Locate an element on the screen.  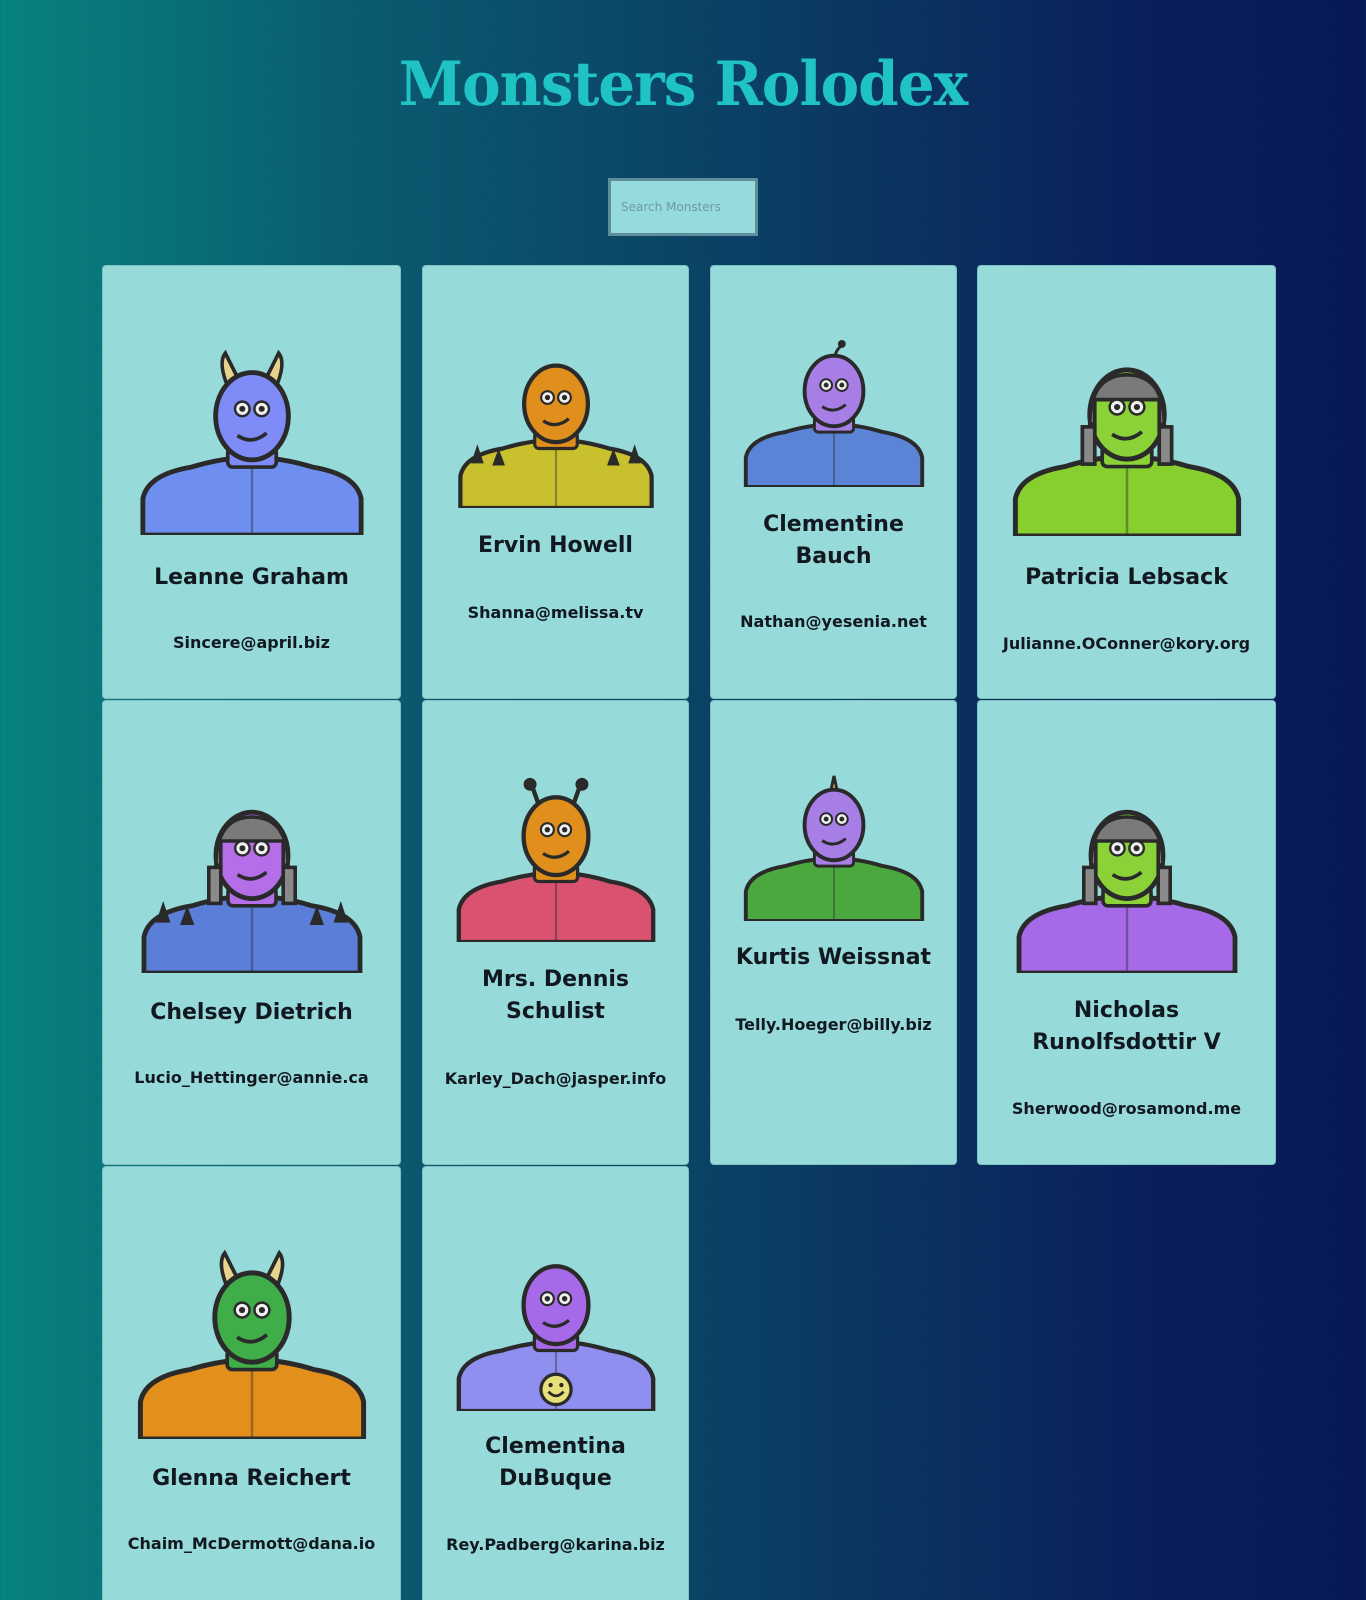
monster-name: Kurtis Weissnat is located at coordinates (833, 957).